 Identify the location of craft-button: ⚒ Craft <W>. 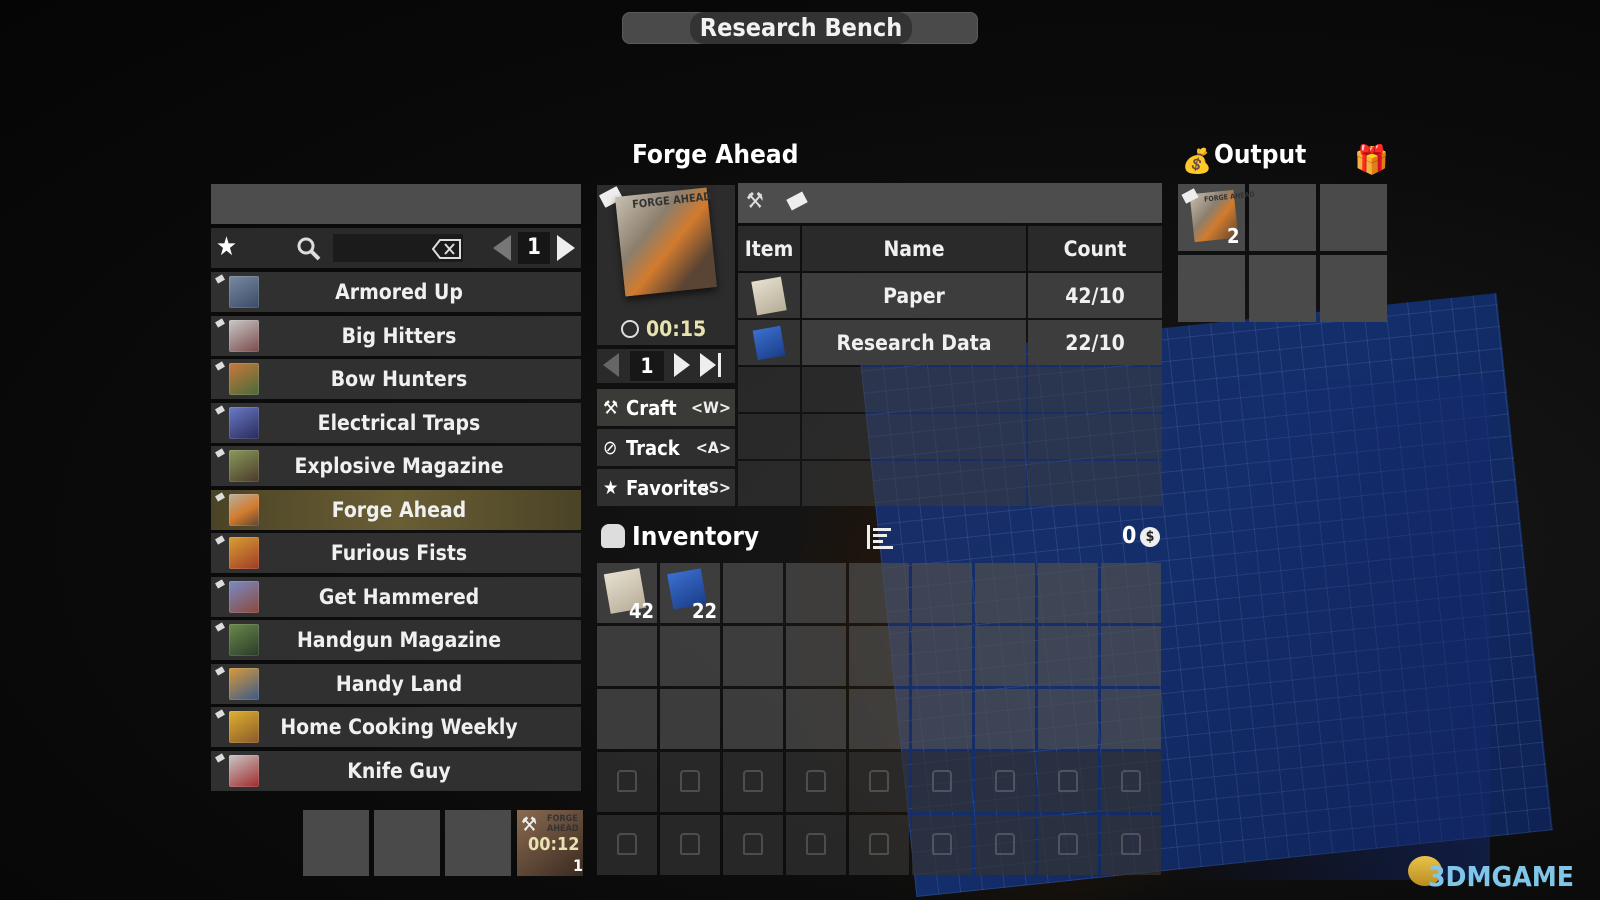
(666, 407).